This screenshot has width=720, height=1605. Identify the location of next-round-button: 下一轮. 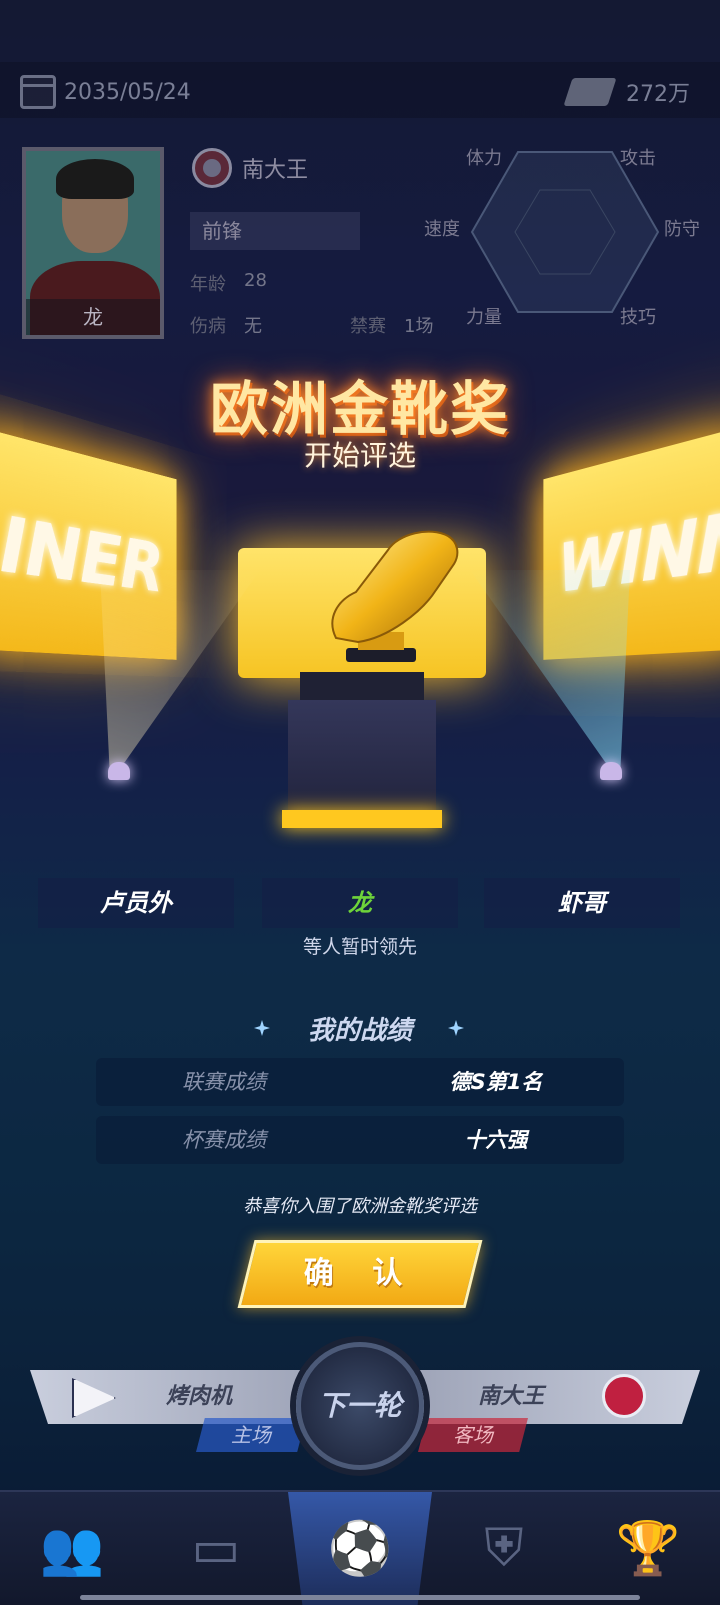
(360, 1406).